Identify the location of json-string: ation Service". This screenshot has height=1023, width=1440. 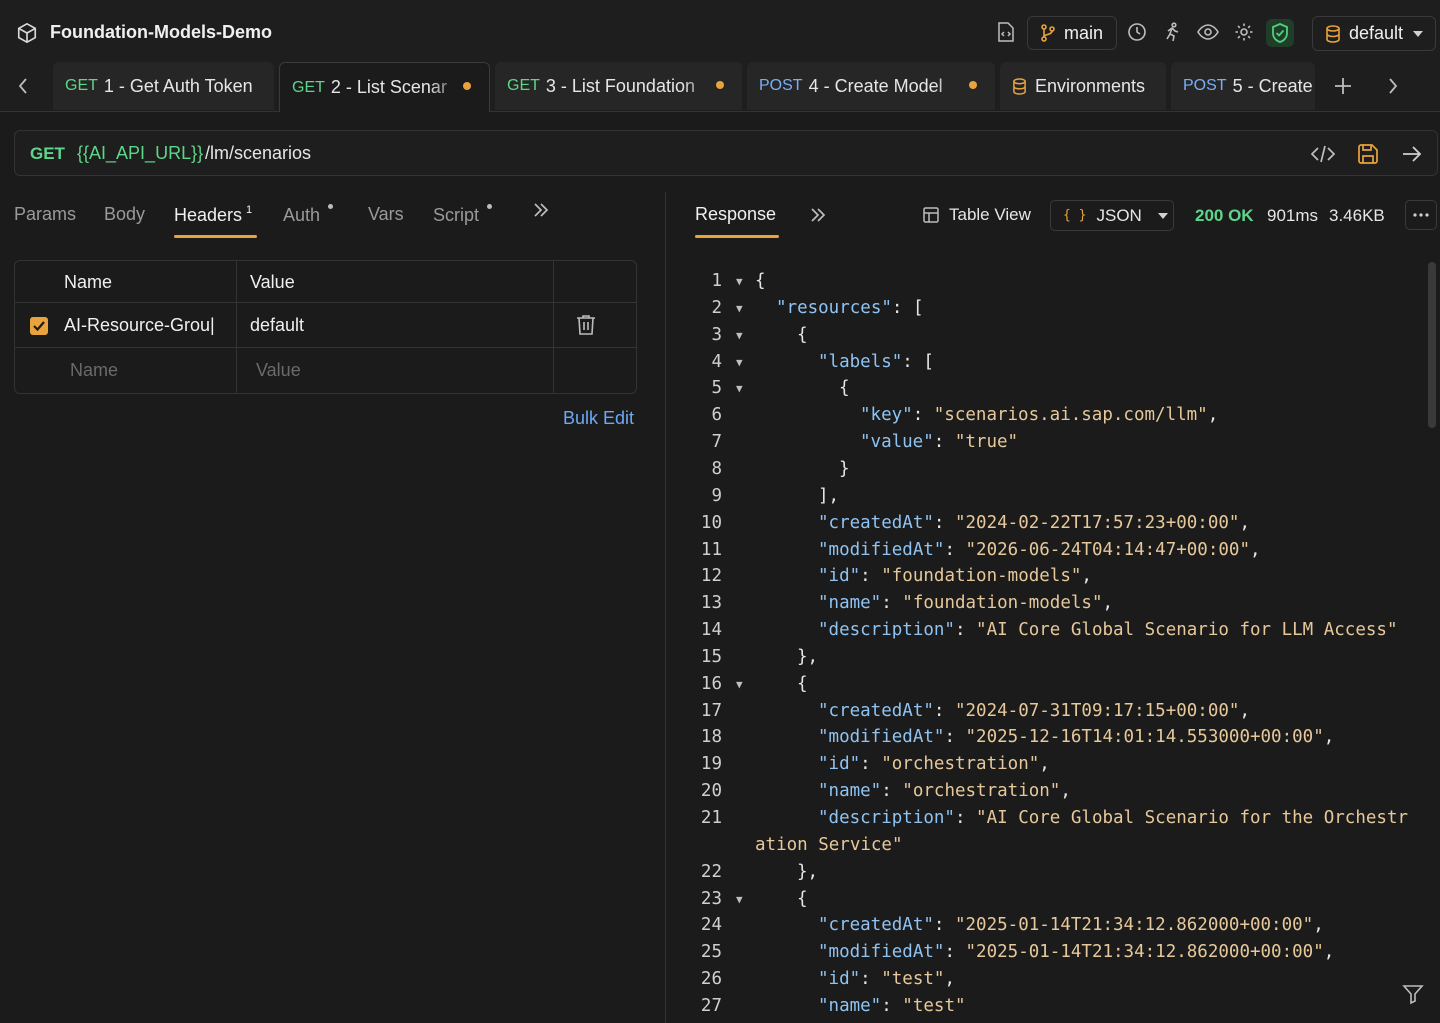
(829, 844).